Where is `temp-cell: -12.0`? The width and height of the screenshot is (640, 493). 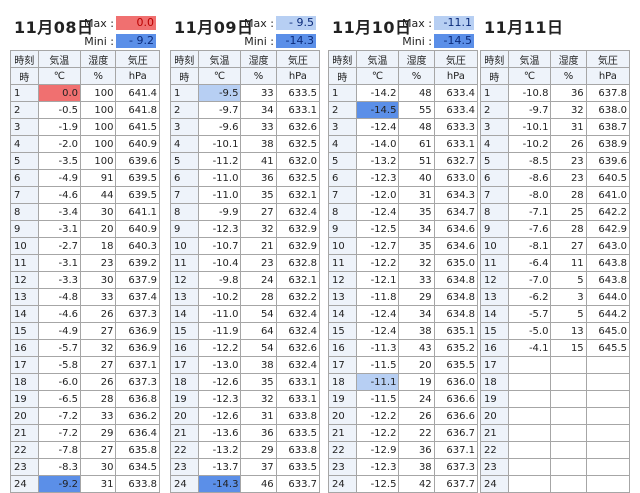 temp-cell: -12.0 is located at coordinates (377, 195).